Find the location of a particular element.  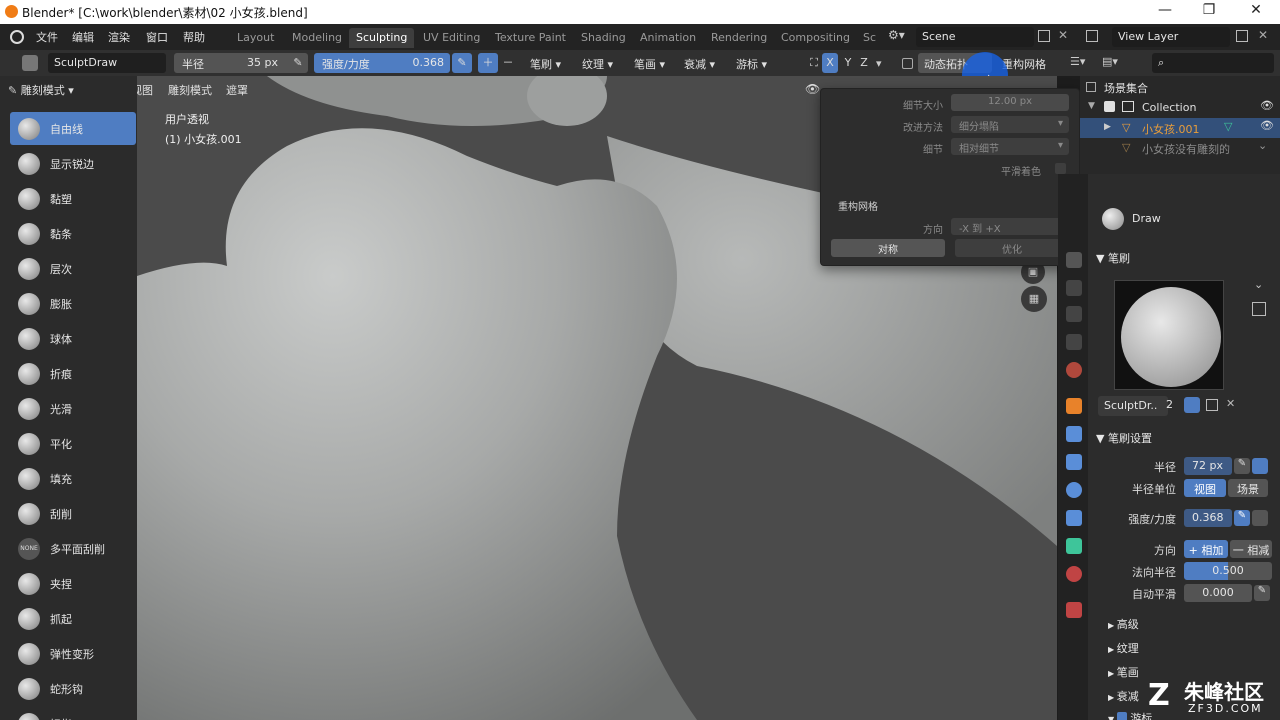

tool-tab-icon is located at coordinates (1074, 260).